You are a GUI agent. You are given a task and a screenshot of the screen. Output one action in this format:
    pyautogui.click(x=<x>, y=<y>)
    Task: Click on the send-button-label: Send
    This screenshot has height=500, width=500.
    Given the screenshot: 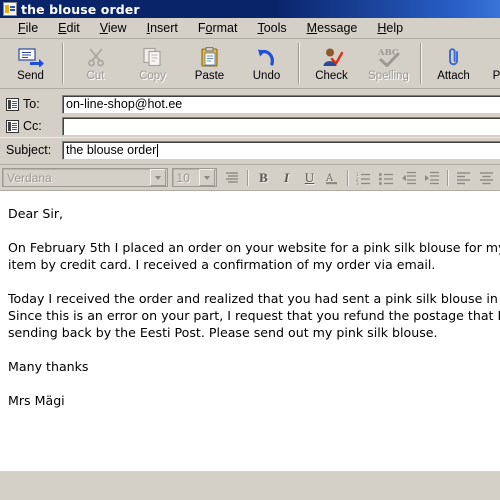 What is the action you would take?
    pyautogui.click(x=30, y=75)
    